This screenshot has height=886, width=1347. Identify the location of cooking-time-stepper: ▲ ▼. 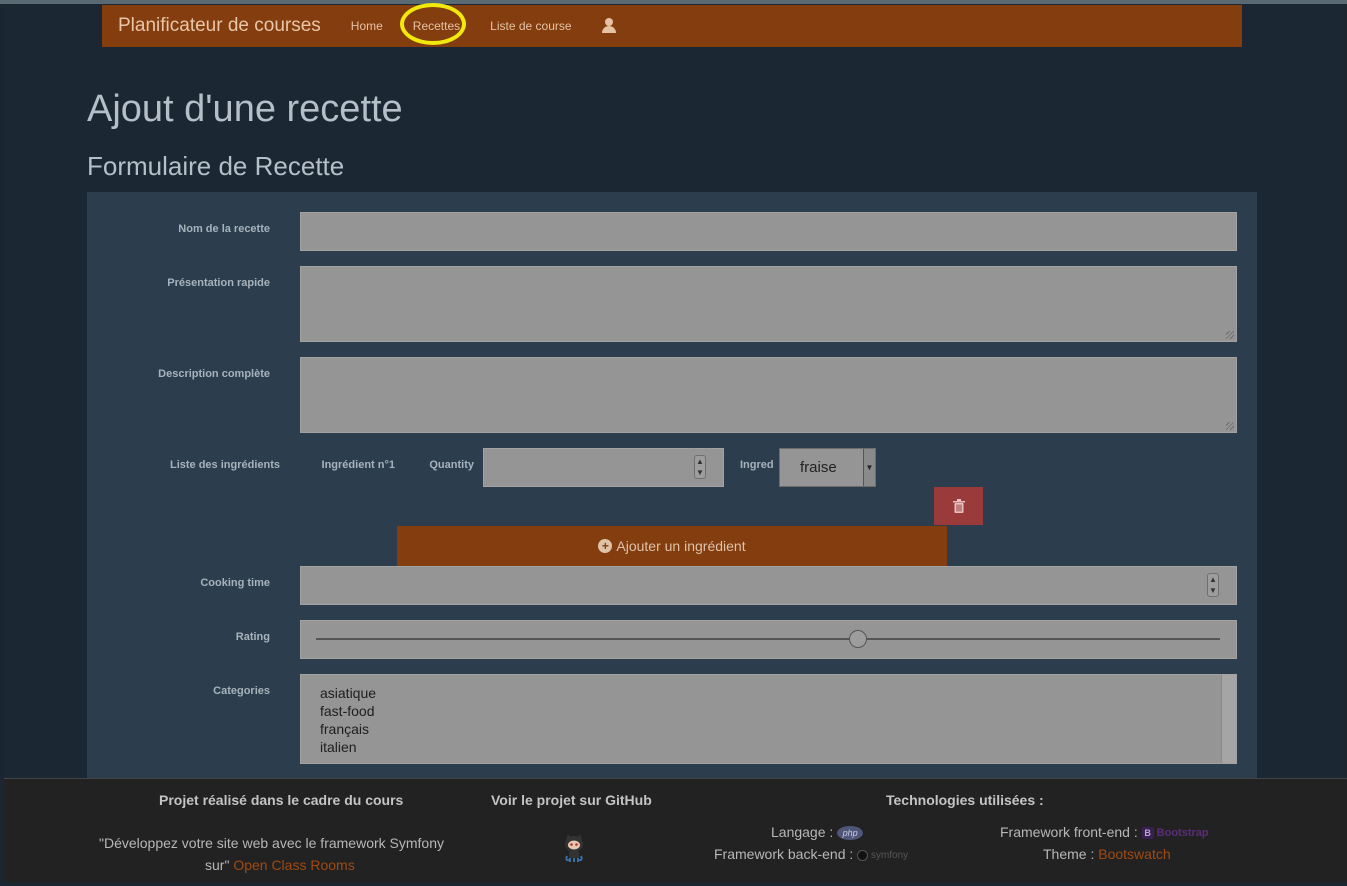
(1213, 585).